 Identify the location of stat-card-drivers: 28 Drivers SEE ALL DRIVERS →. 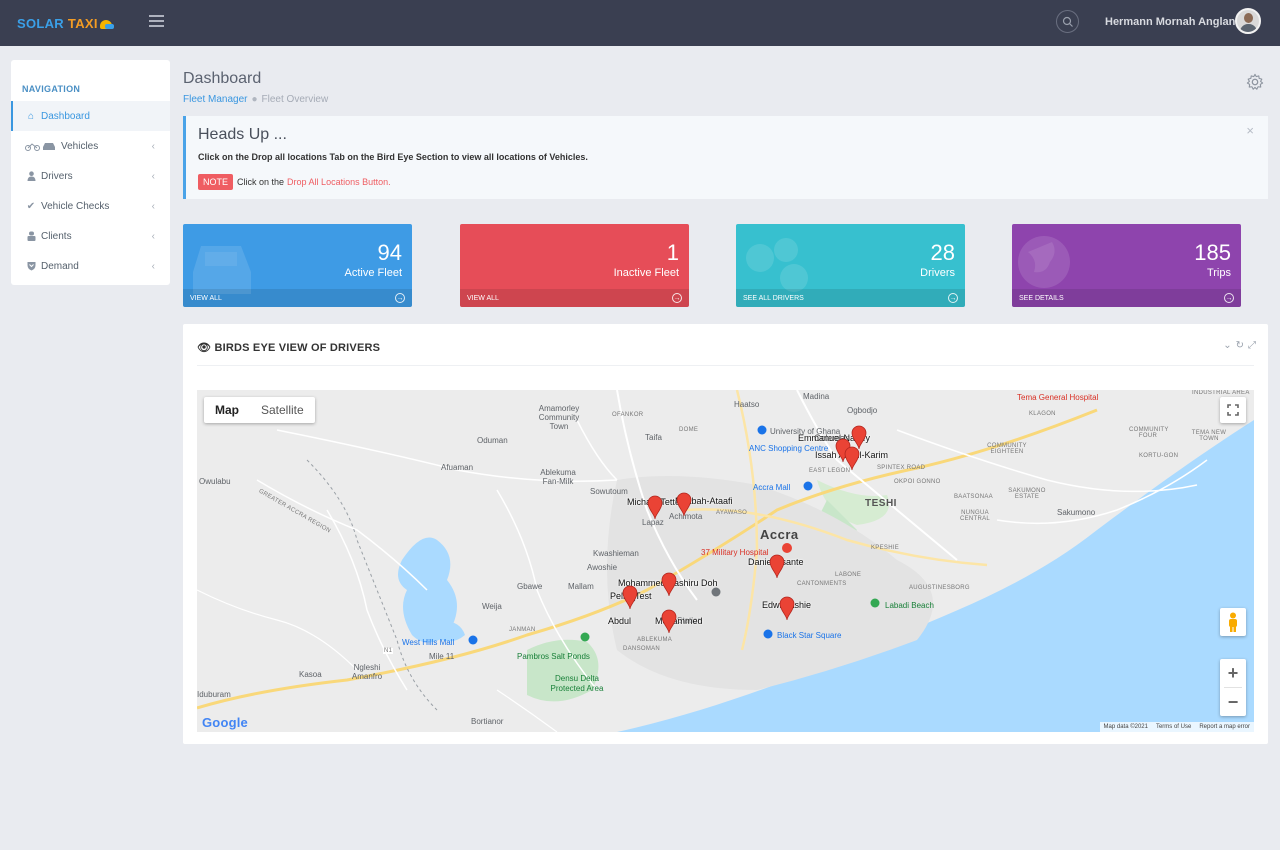
(850, 265).